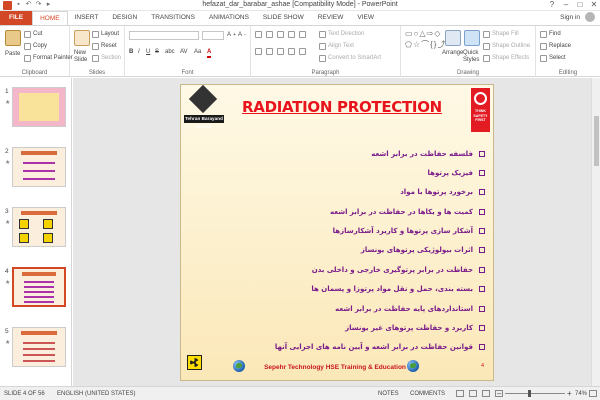 The image size is (600, 400). What do you see at coordinates (170, 52) in the screenshot?
I see `text-shadow-button: abc` at bounding box center [170, 52].